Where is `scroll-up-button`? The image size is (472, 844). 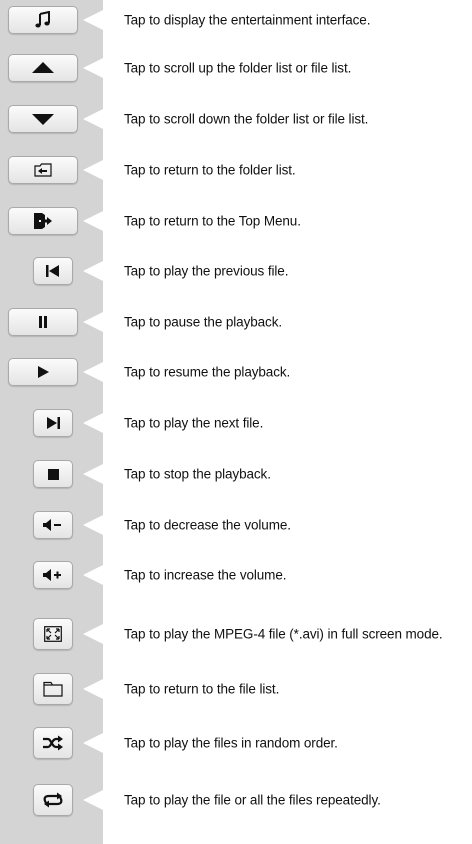 scroll-up-button is located at coordinates (43, 68).